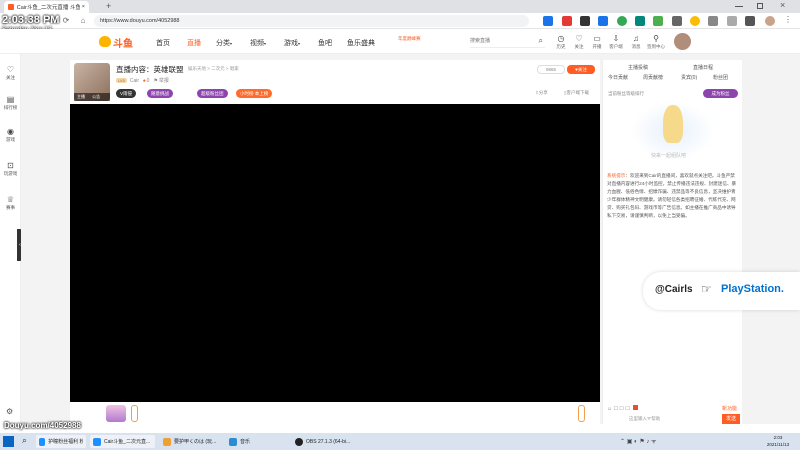 The height and width of the screenshot is (450, 800). I want to click on room-tag: 随意挑战, so click(160, 93).